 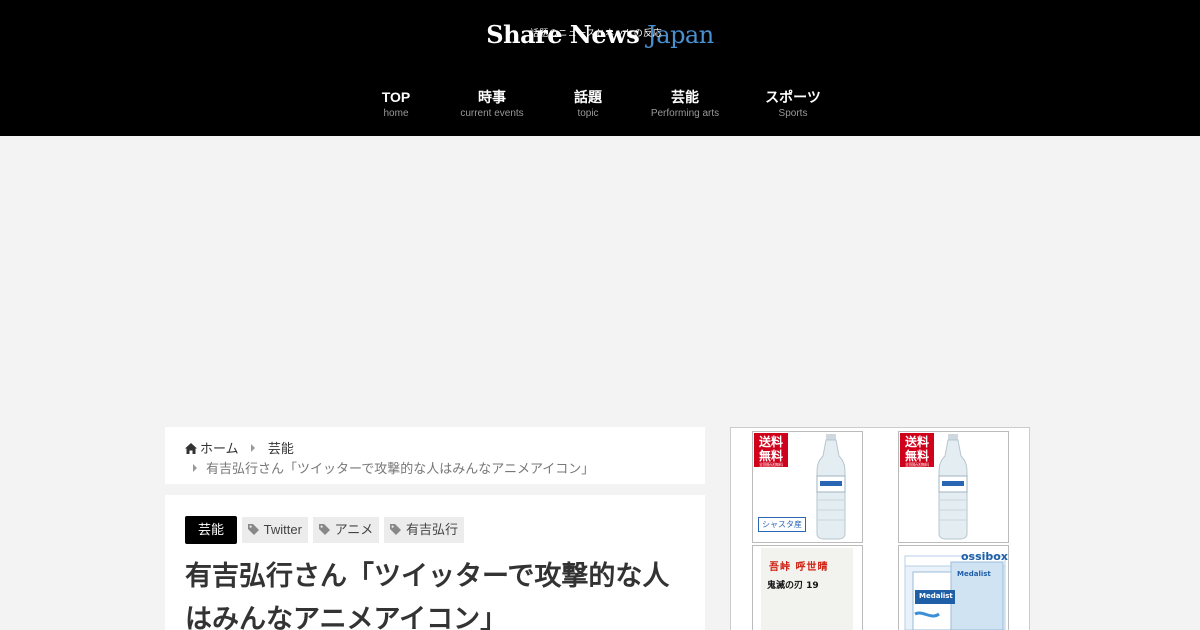 I want to click on article-title: 有吉弘行さん「ツイッターで攻撃的な人はみんなアニメアイコン」, so click(x=427, y=595).